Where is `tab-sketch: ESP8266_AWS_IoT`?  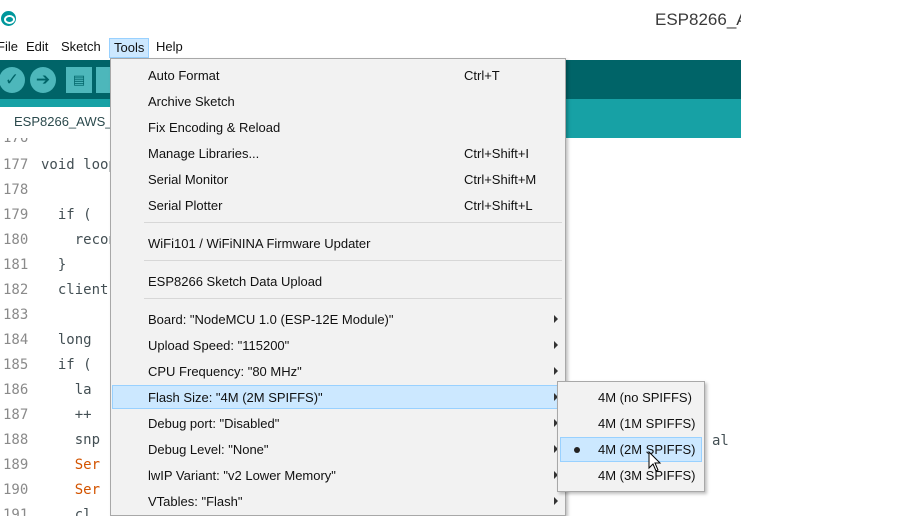
tab-sketch: ESP8266_AWS_IoT is located at coordinates (60, 122).